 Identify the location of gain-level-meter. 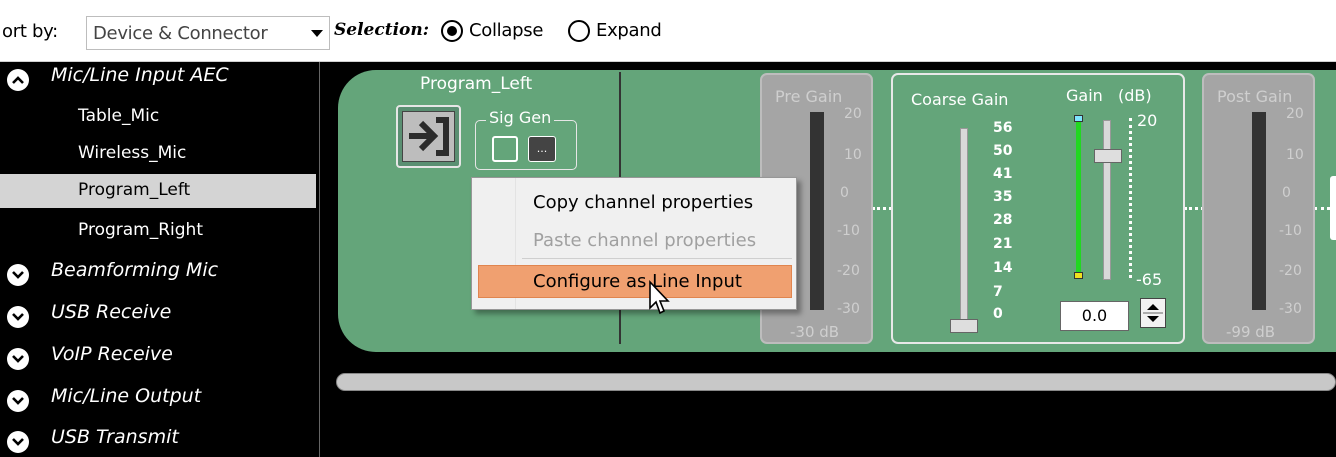
(1078, 196).